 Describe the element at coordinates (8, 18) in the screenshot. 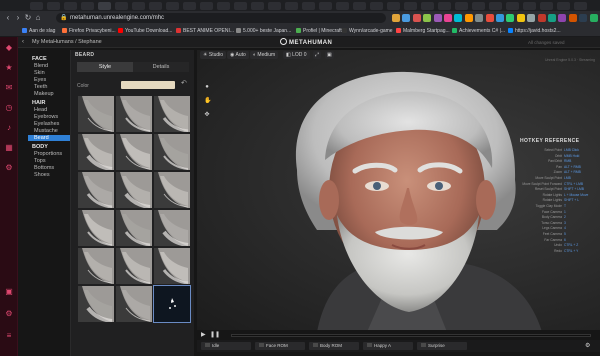

I see `back-icon: ‹` at that location.